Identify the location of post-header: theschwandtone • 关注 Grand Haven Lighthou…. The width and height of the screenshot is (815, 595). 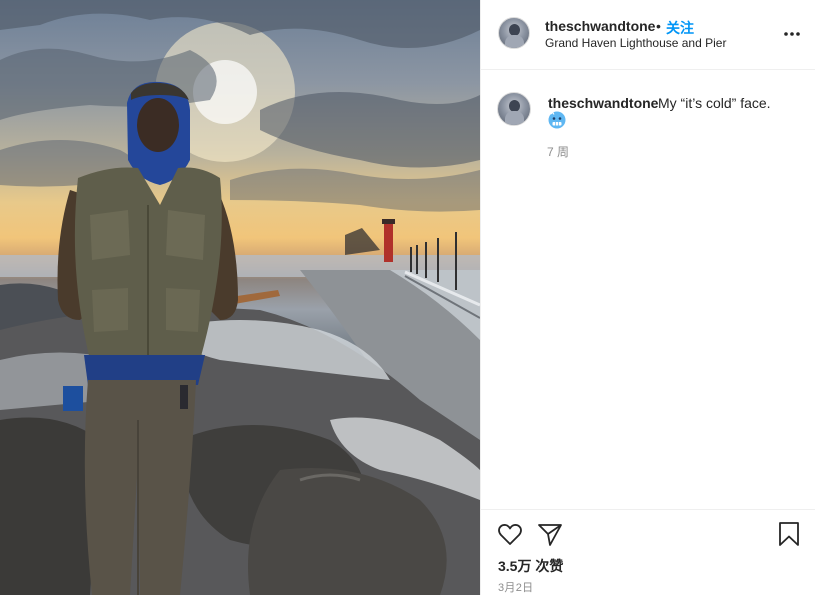
(648, 35).